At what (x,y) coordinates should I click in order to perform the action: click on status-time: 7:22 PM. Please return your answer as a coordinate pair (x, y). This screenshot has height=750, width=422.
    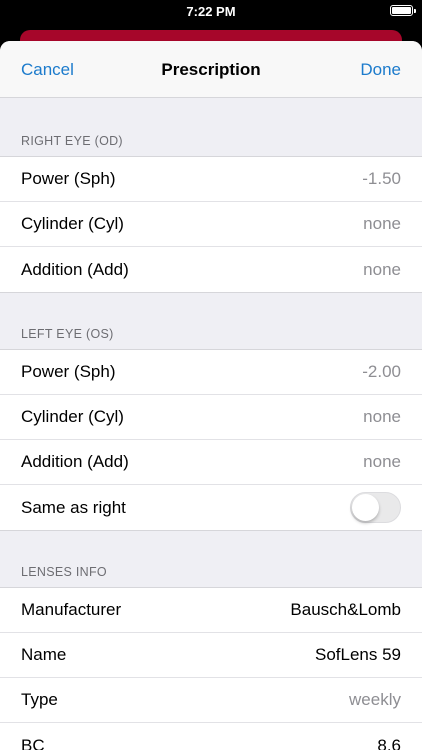
    Looking at the image, I should click on (211, 11).